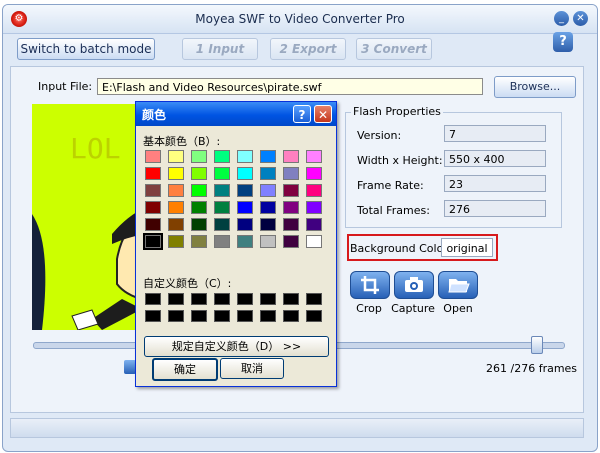 The height and width of the screenshot is (453, 600). Describe the element at coordinates (458, 308) in the screenshot. I see `open-label: Open` at that location.